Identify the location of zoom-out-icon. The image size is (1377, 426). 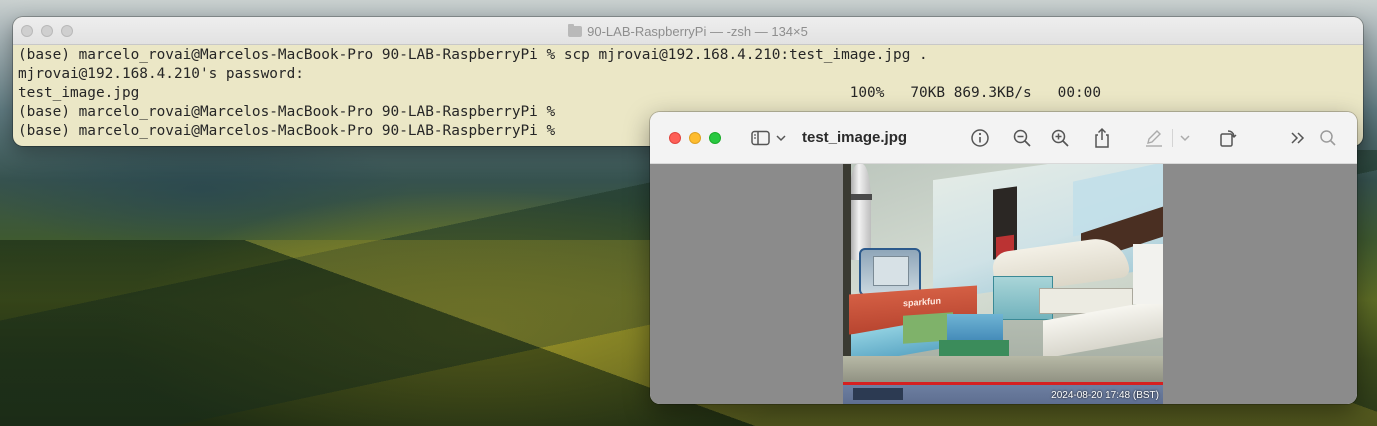
(1022, 138).